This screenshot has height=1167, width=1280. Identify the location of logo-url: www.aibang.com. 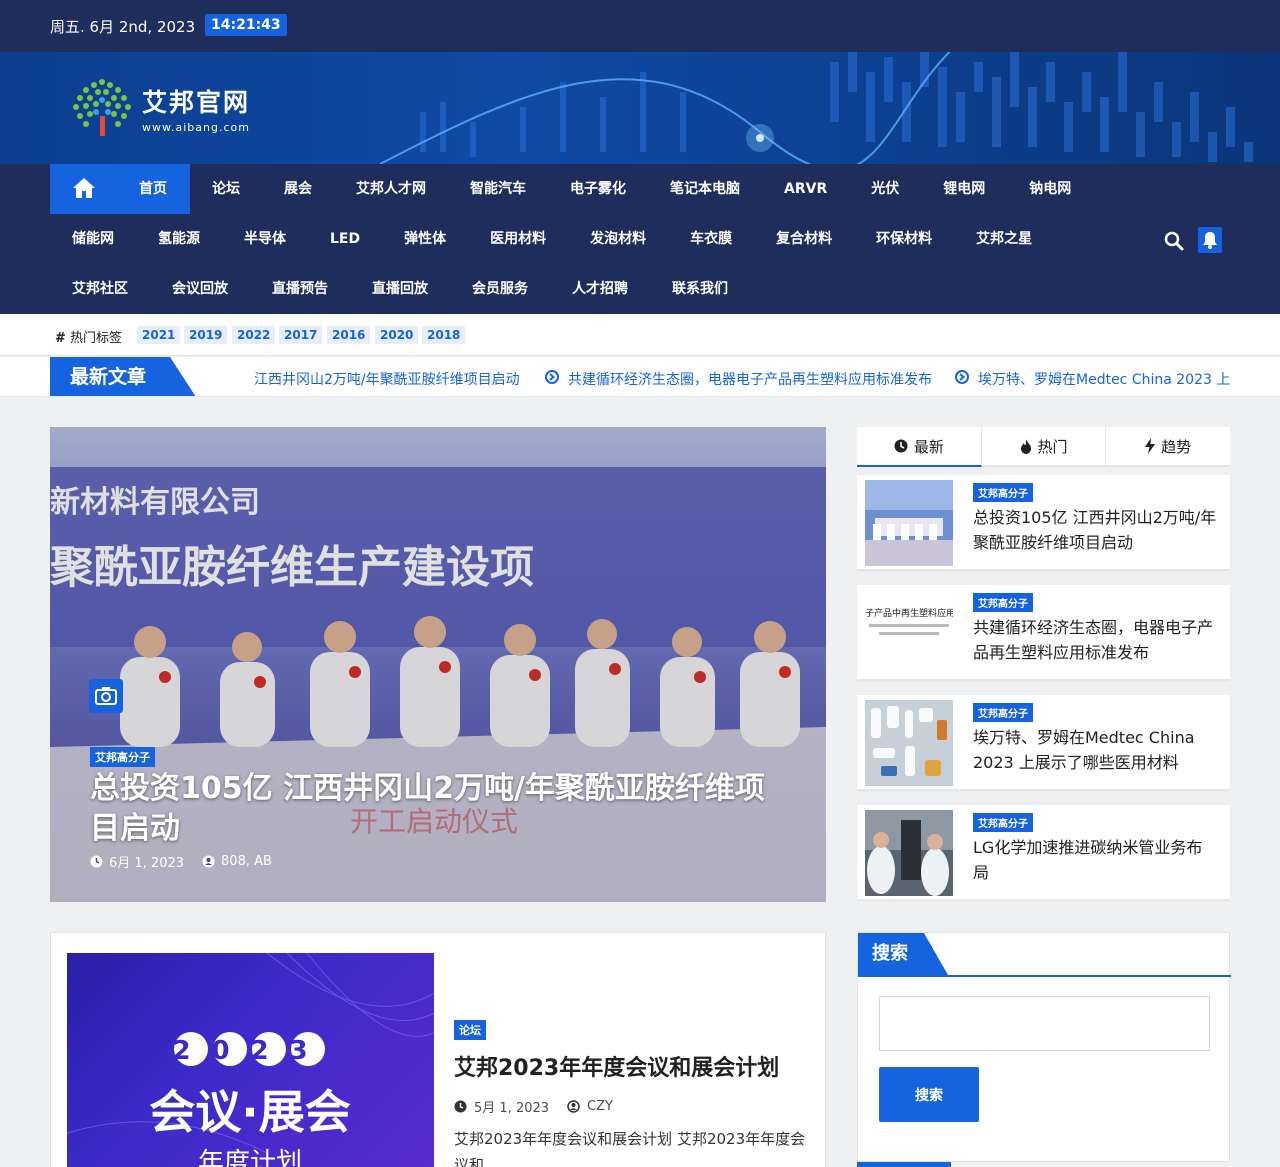
(196, 127).